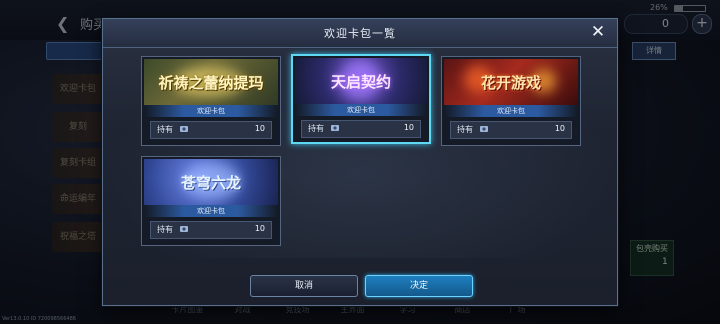 Image resolution: width=720 pixels, height=324 pixels. What do you see at coordinates (598, 32) in the screenshot?
I see `close-icon: ✕` at bounding box center [598, 32].